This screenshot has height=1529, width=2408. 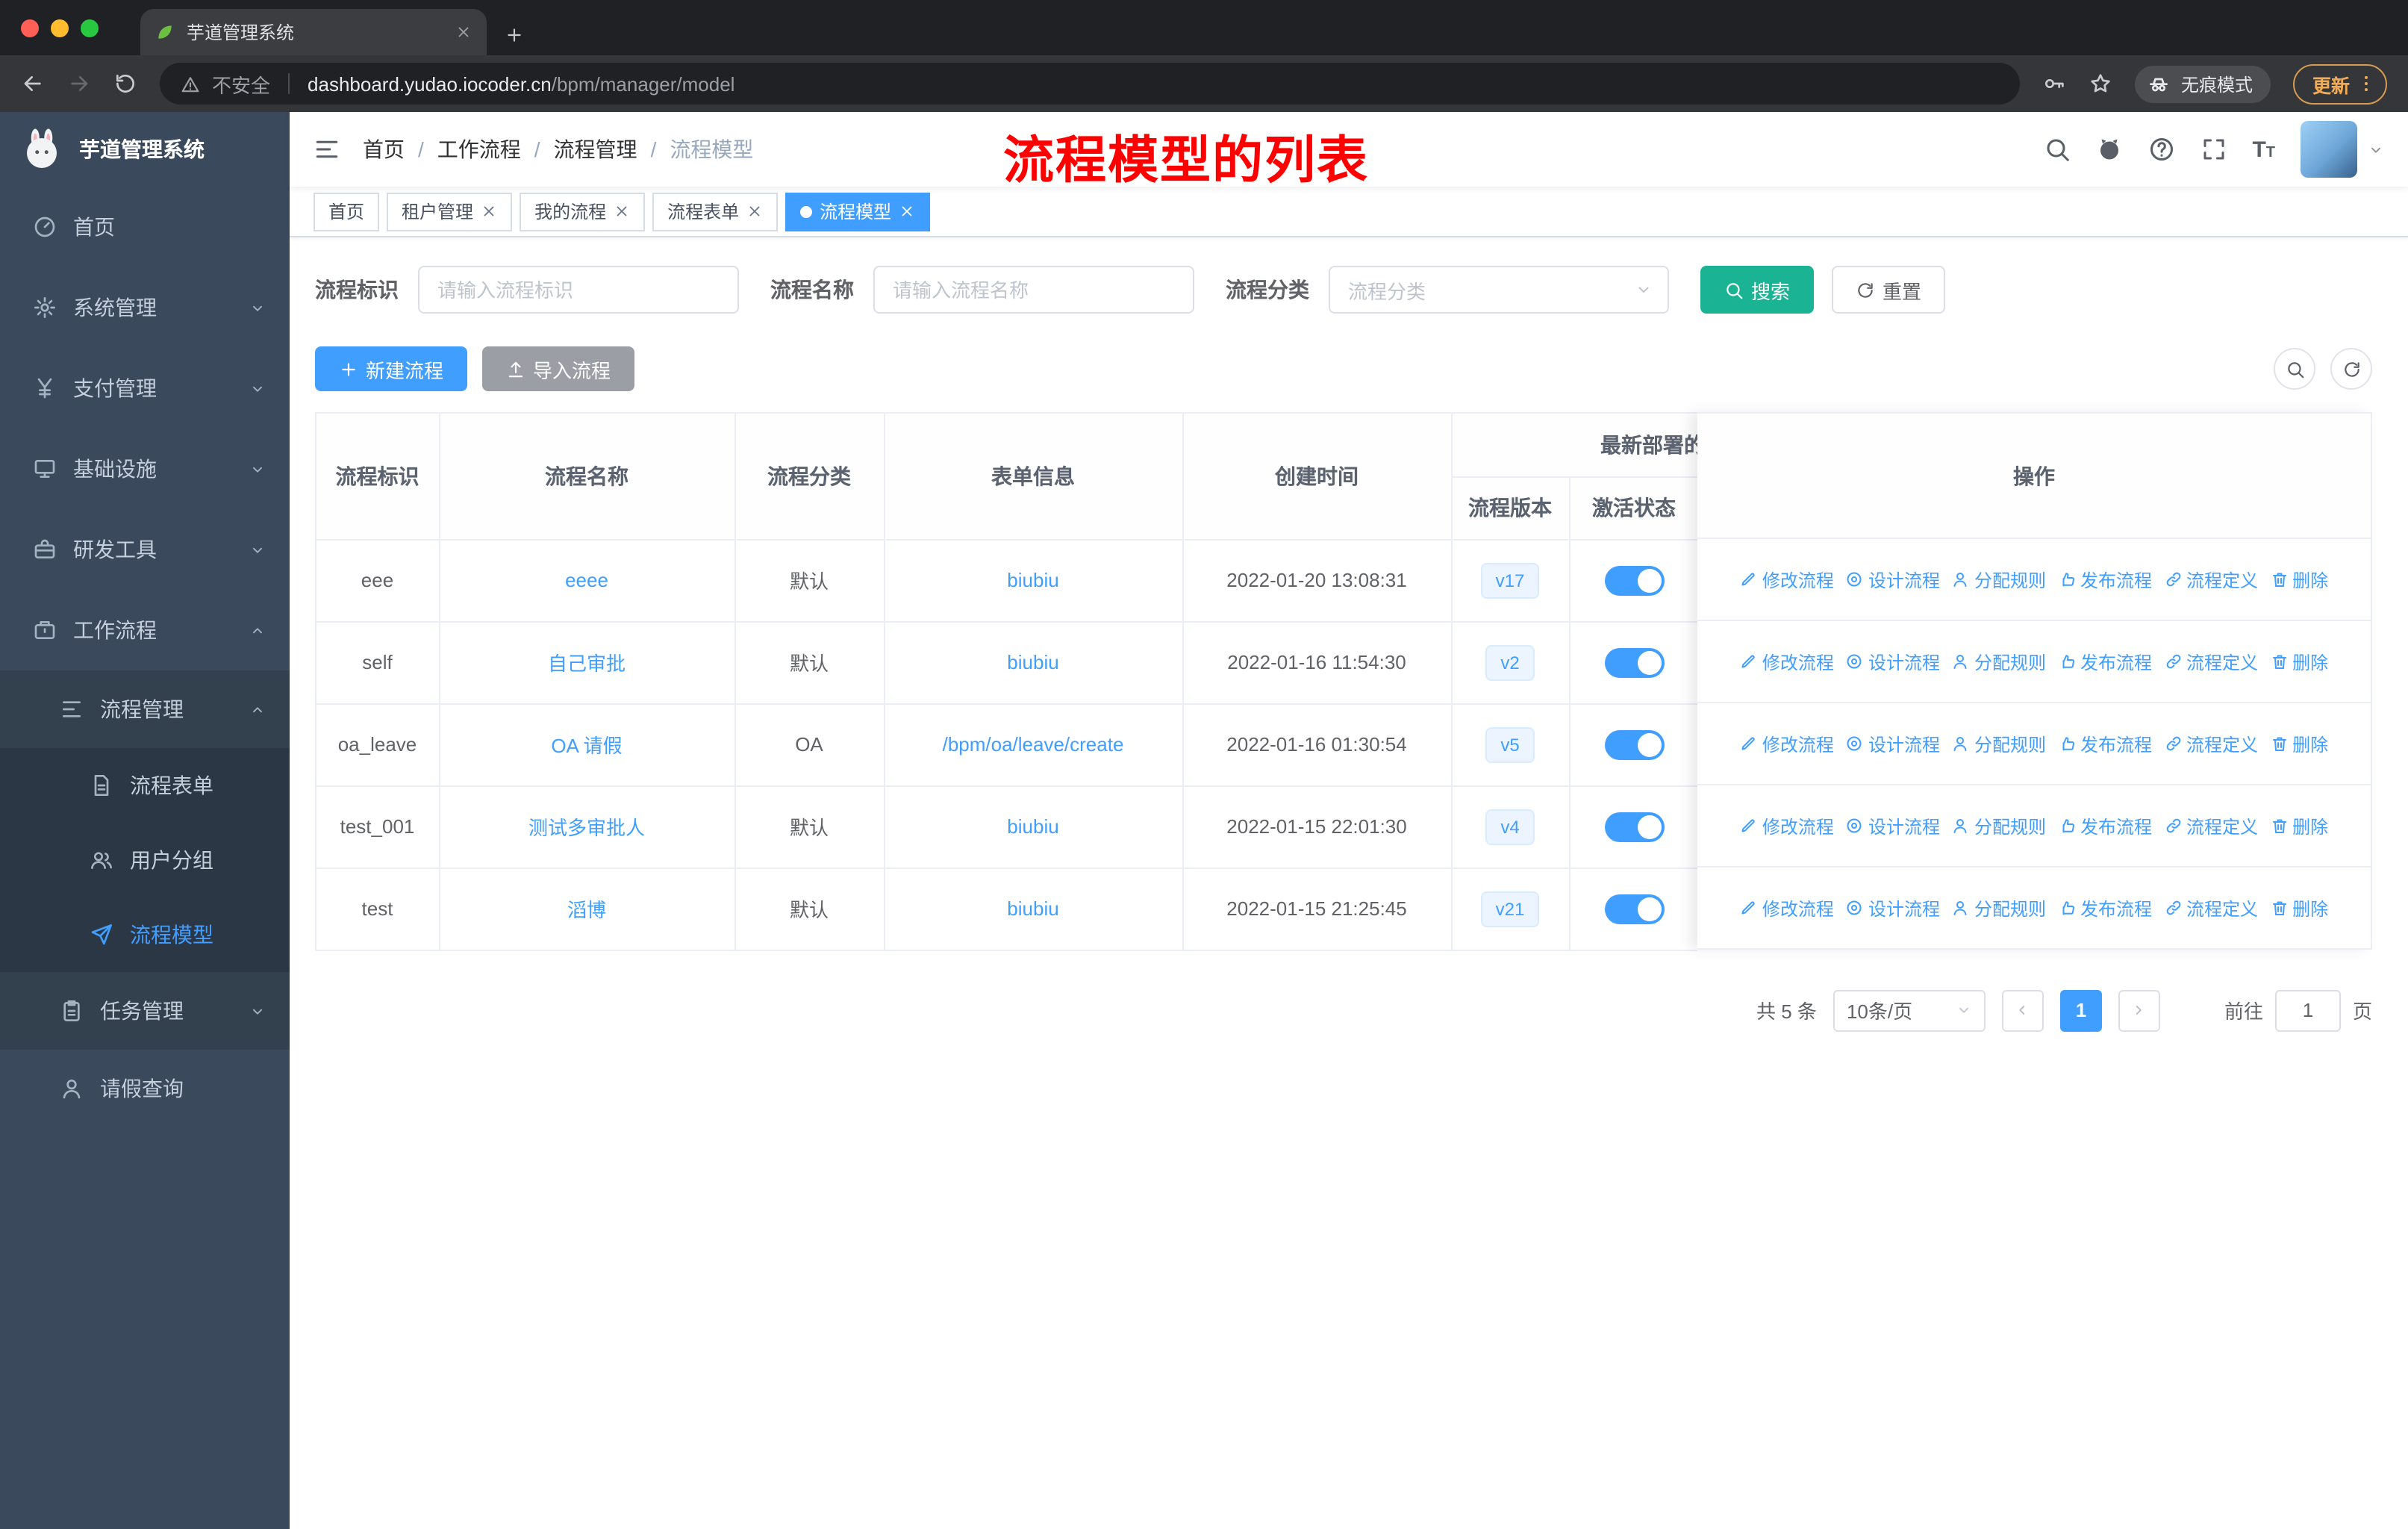 I want to click on tag-my-process: 我的流程, so click(x=583, y=211).